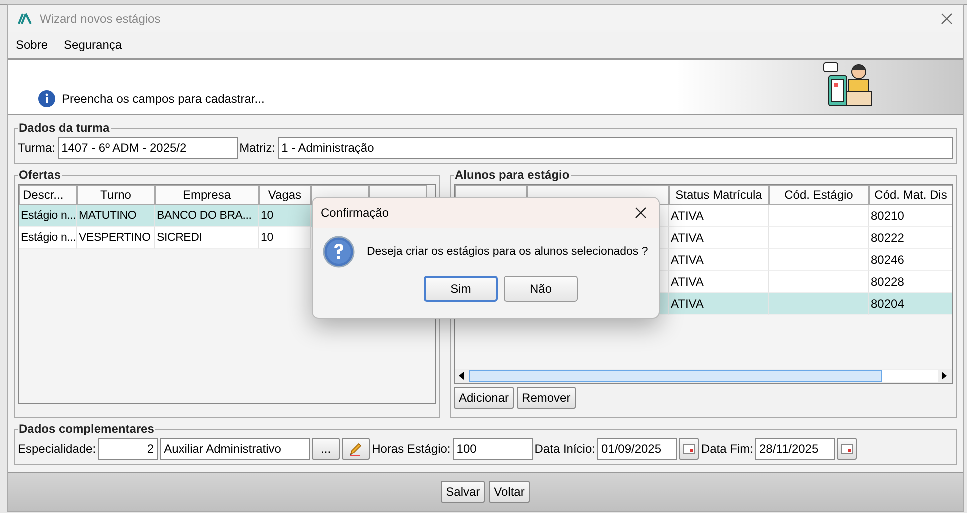  I want to click on field-label: Data Fim:, so click(727, 449).